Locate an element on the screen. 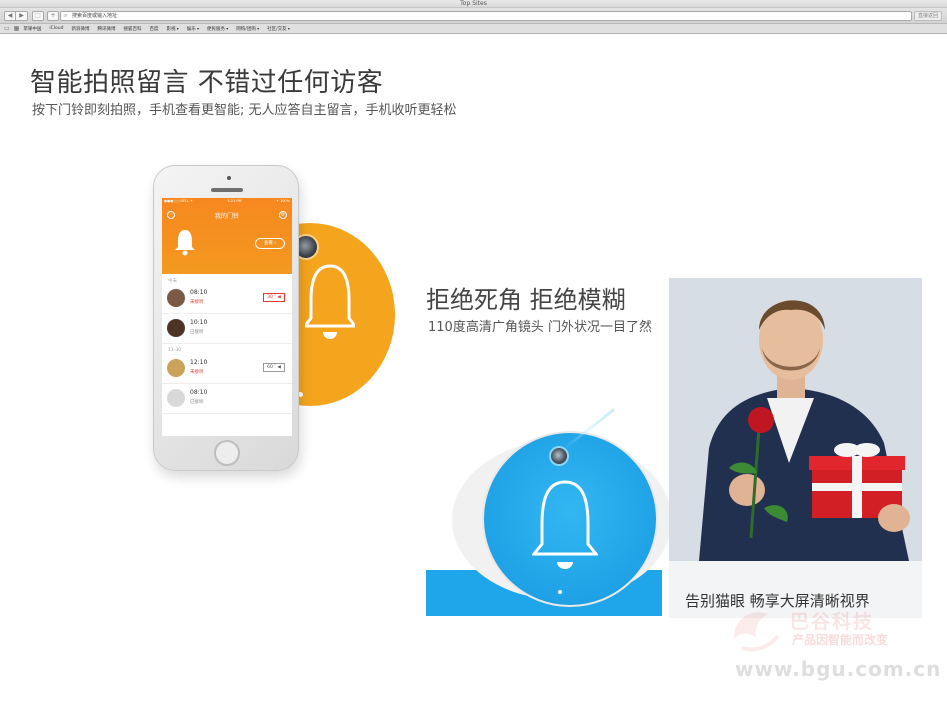  bookmark-item: iCloud is located at coordinates (56, 28).